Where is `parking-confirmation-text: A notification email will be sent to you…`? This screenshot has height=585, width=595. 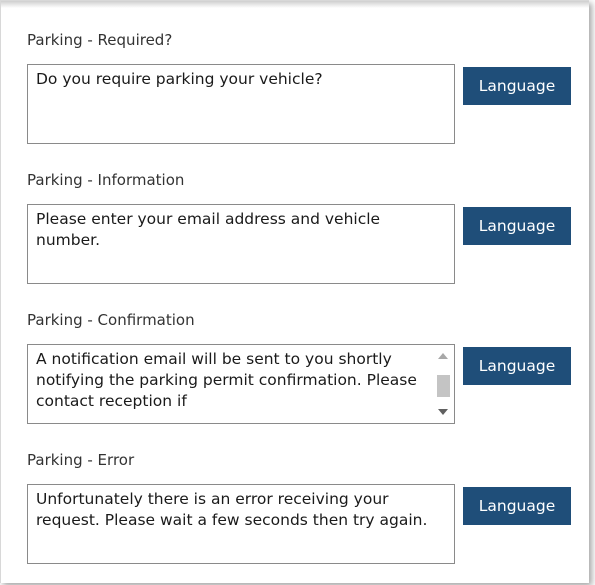 parking-confirmation-text: A notification email will be sent to you… is located at coordinates (226, 380).